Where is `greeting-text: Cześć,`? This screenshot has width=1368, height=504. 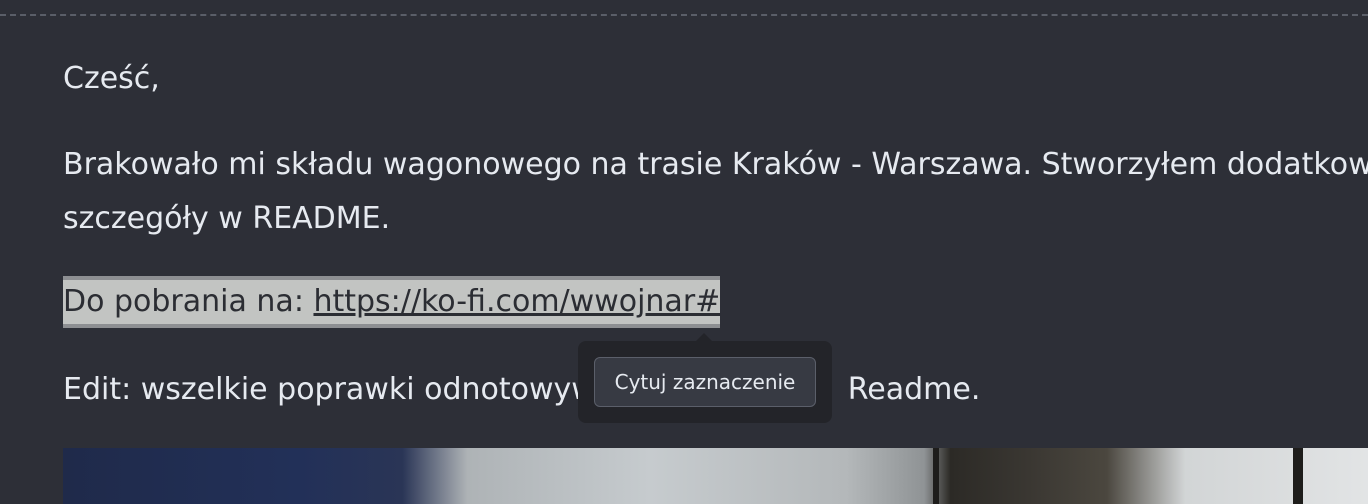
greeting-text: Cześć, is located at coordinates (111, 78).